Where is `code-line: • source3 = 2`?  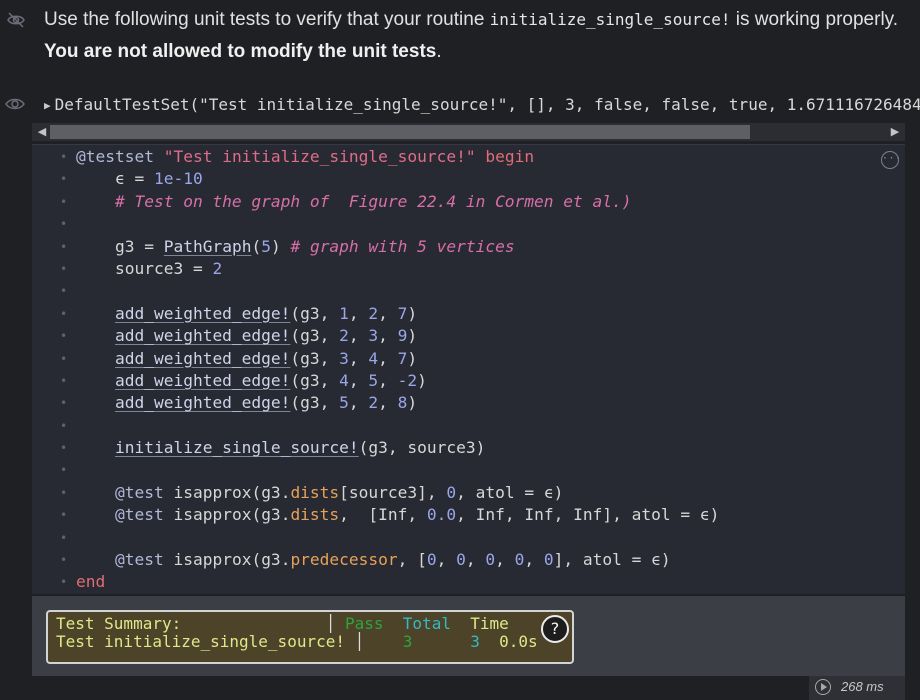 code-line: • source3 = 2 is located at coordinates (141, 268).